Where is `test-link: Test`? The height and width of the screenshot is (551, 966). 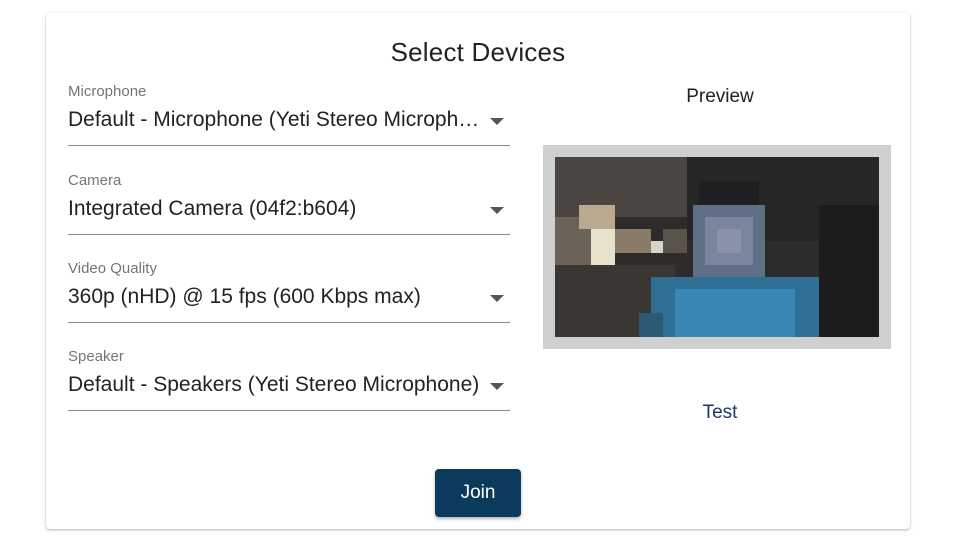
test-link: Test is located at coordinates (720, 413).